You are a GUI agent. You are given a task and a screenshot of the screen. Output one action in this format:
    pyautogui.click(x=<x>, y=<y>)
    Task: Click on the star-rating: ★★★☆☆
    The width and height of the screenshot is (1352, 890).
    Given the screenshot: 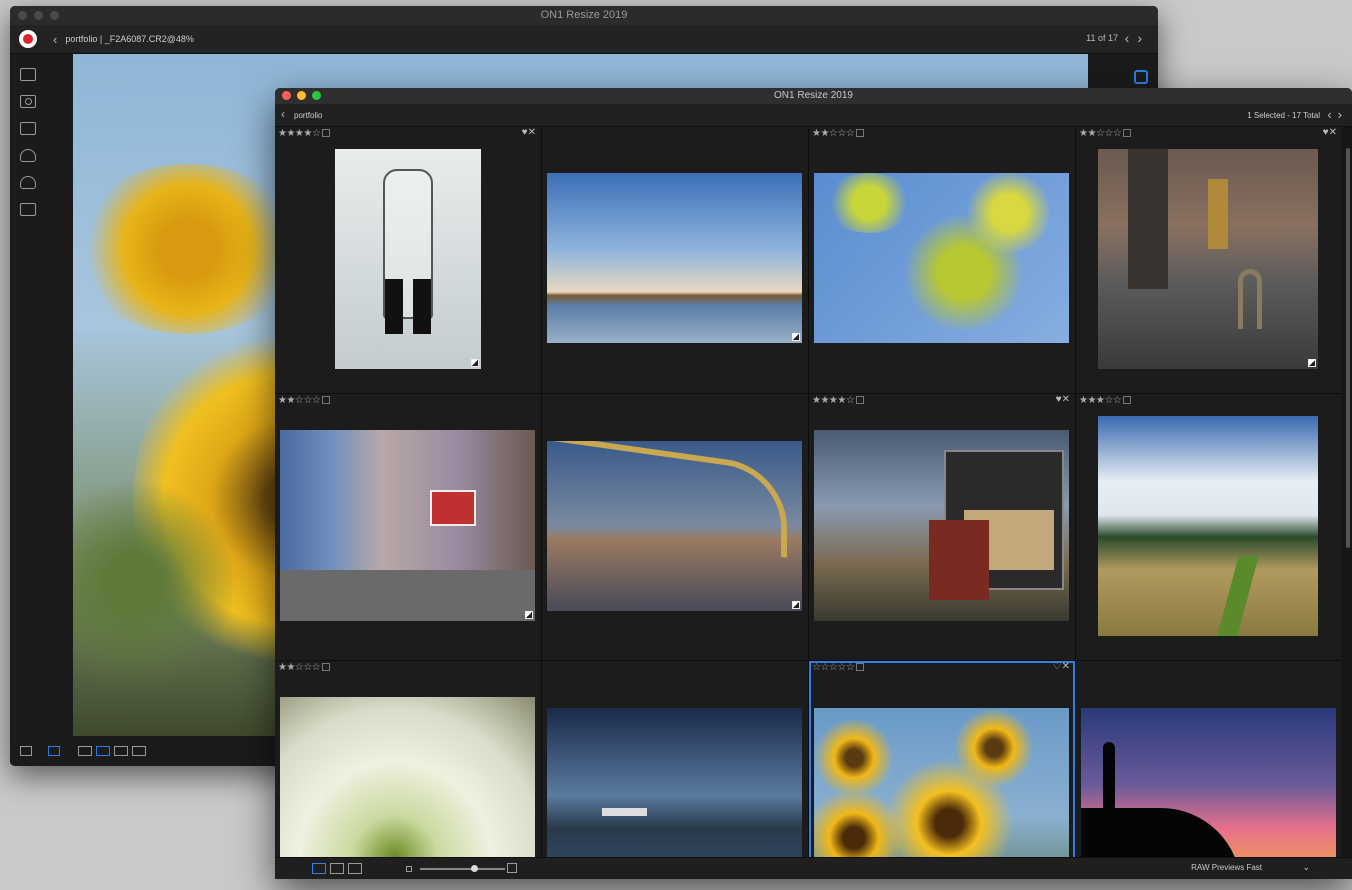 What is the action you would take?
    pyautogui.click(x=1105, y=400)
    